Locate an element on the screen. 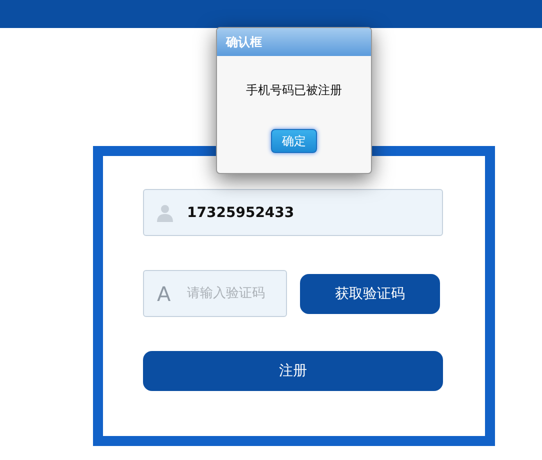  dialog-message: 手机号码已被注册 is located at coordinates (294, 90).